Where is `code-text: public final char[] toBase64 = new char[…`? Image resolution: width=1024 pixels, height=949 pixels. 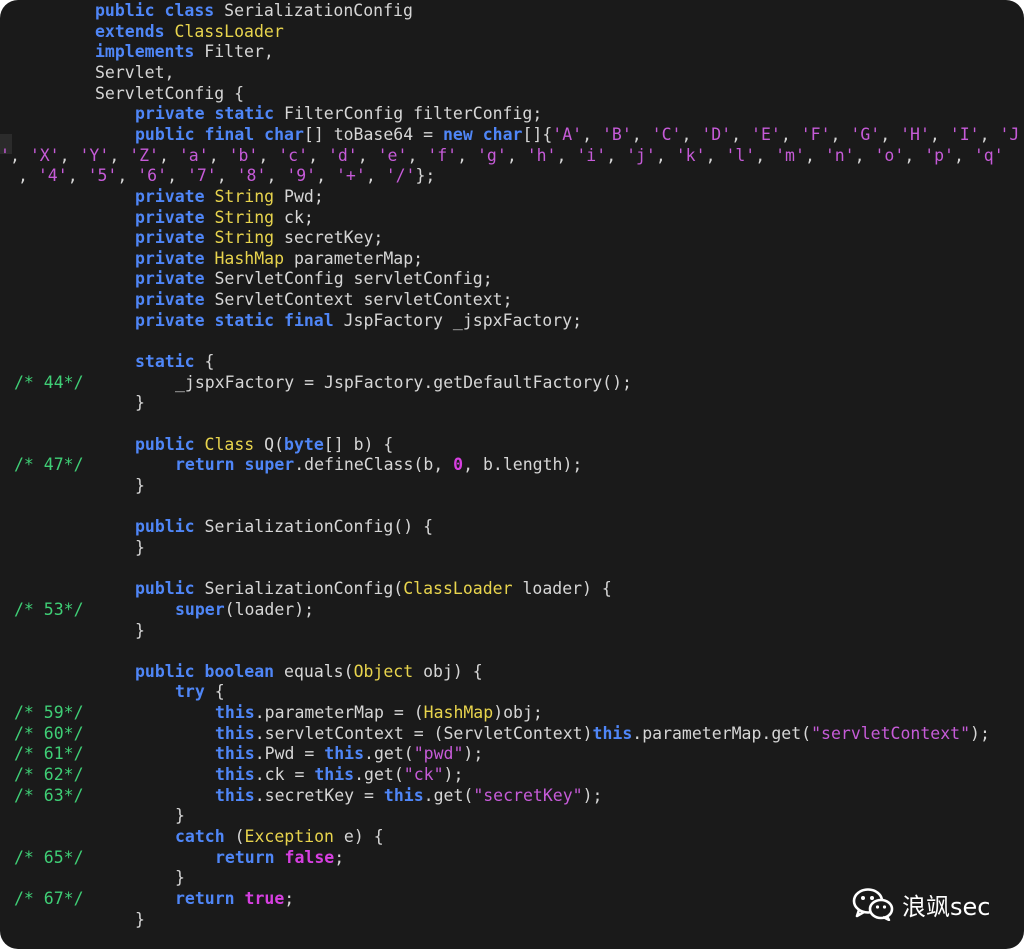 code-text: public final char[] toBase64 = new char[… is located at coordinates (577, 135).